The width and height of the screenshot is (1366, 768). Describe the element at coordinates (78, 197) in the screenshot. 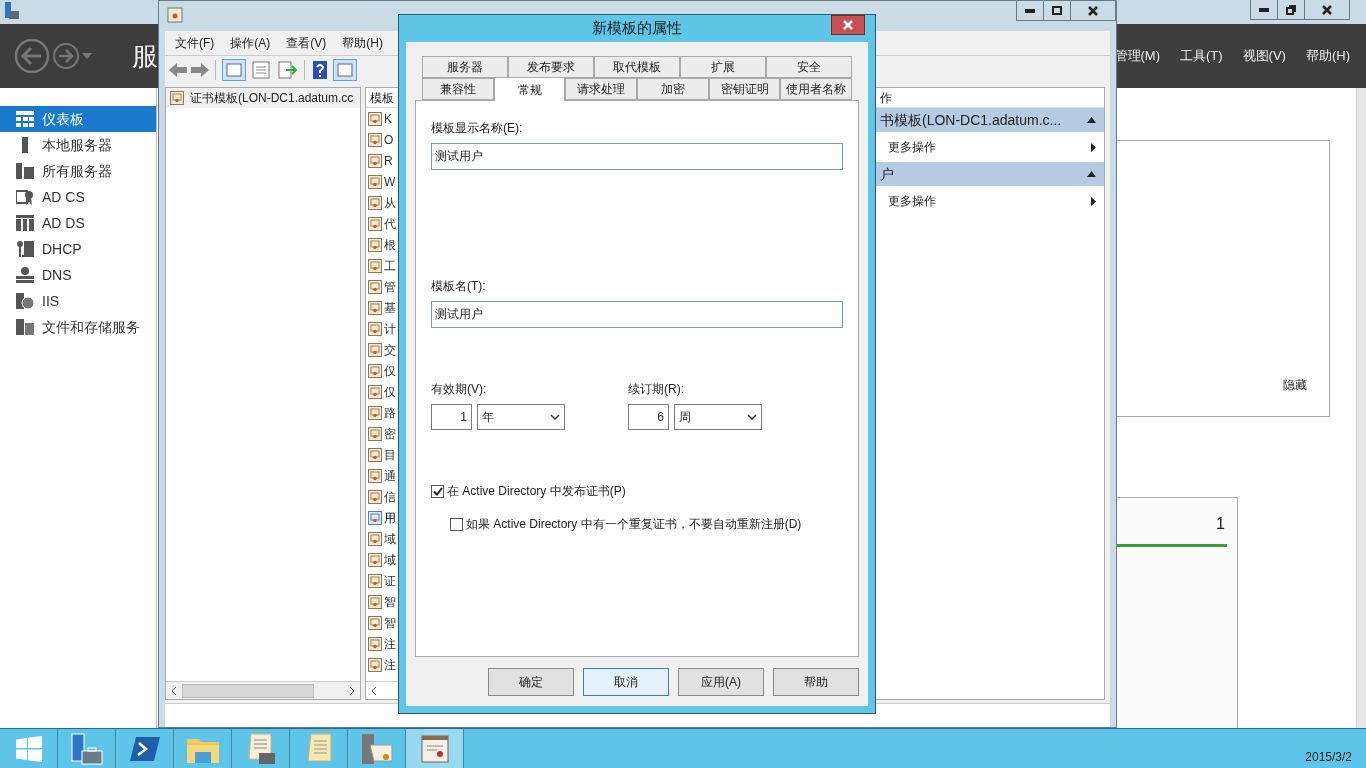

I see `sidebar-item: AD CS` at that location.